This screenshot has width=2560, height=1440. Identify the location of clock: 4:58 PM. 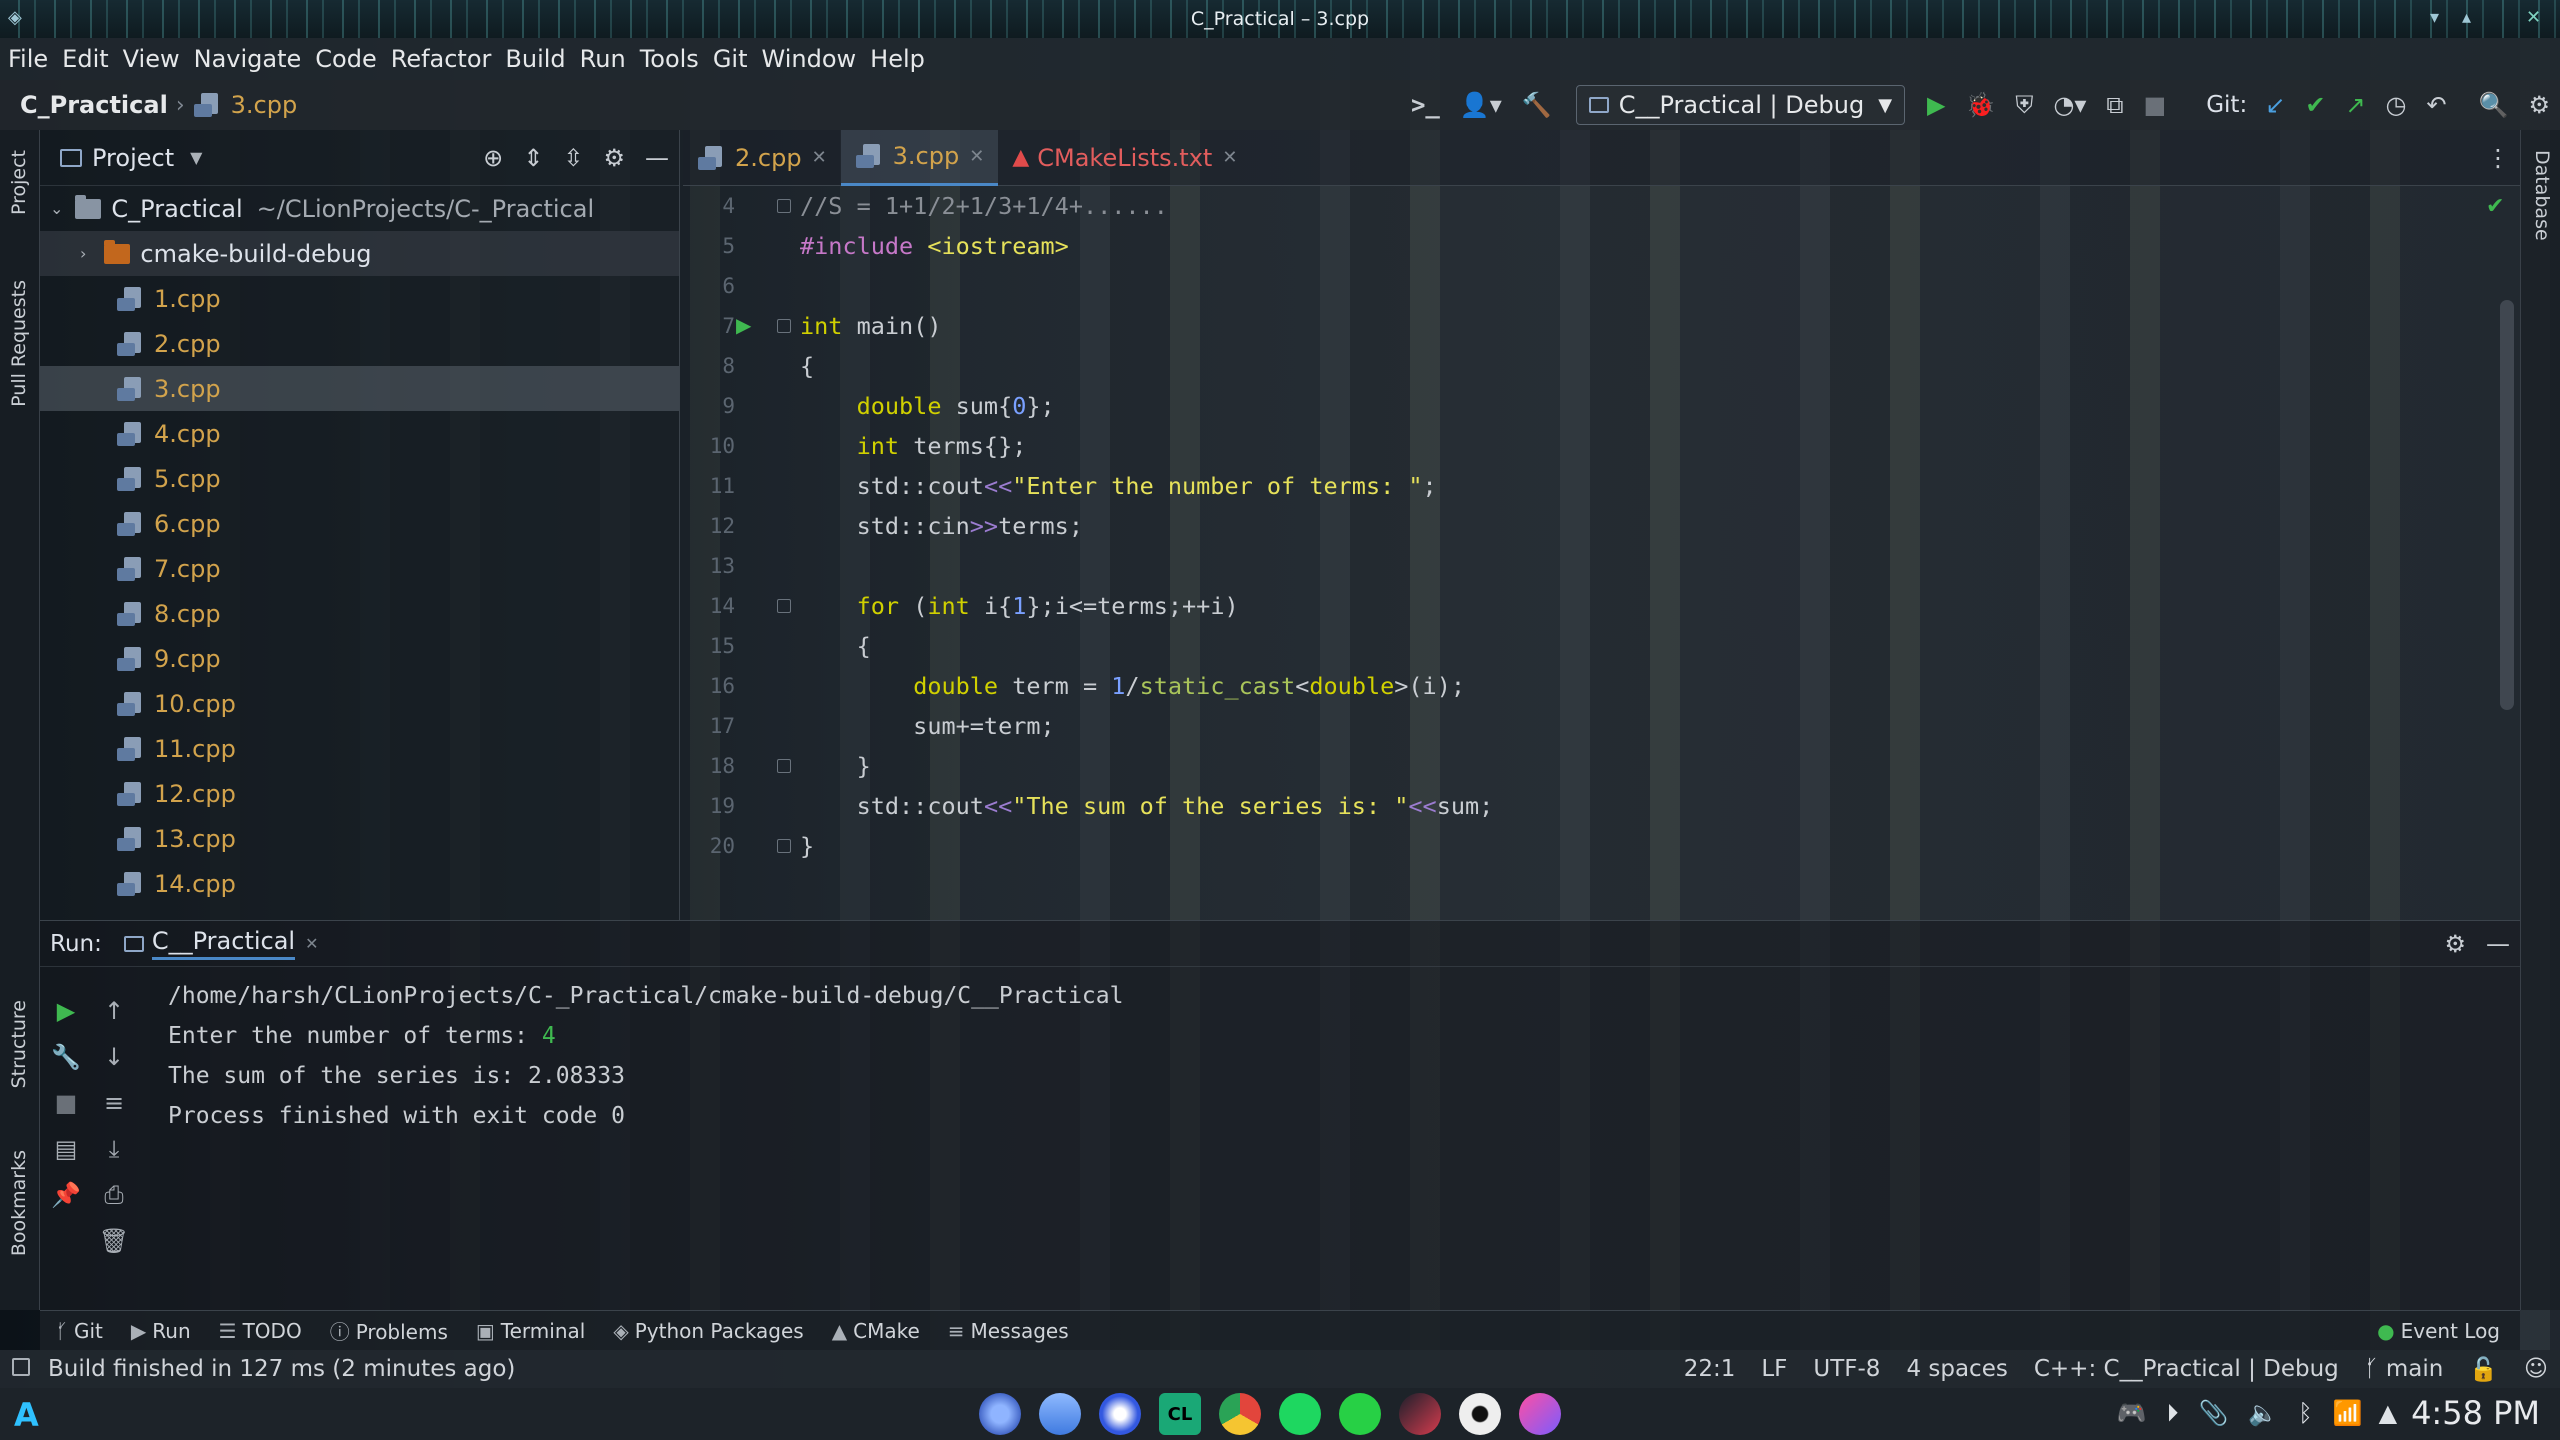
(2475, 1413).